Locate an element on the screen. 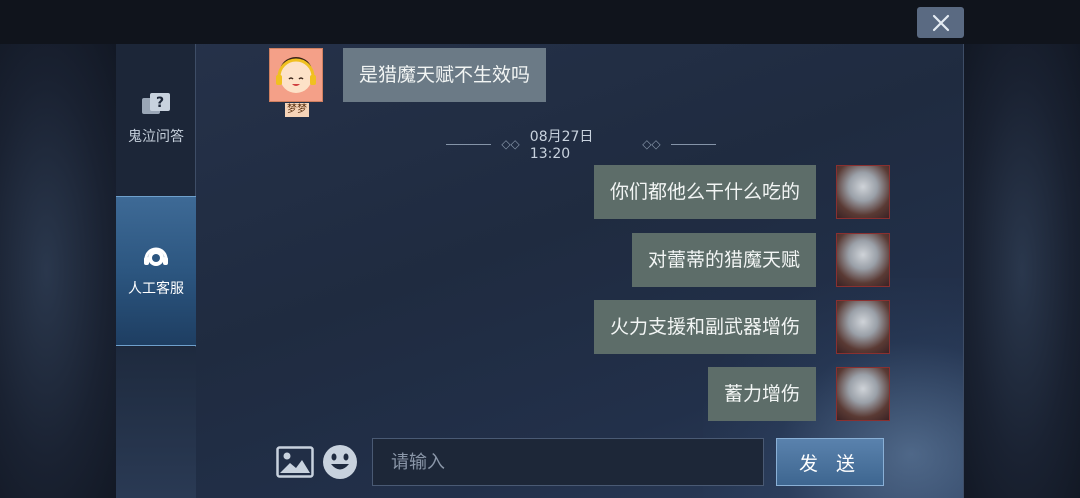  close-button is located at coordinates (940, 22).